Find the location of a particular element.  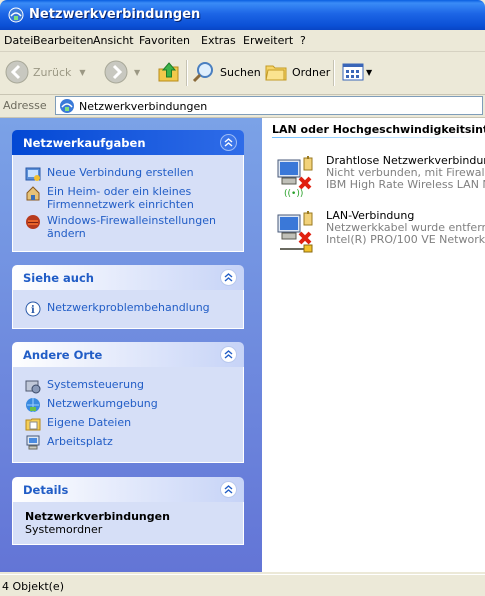

folders-button: Ordner is located at coordinates (297, 72).